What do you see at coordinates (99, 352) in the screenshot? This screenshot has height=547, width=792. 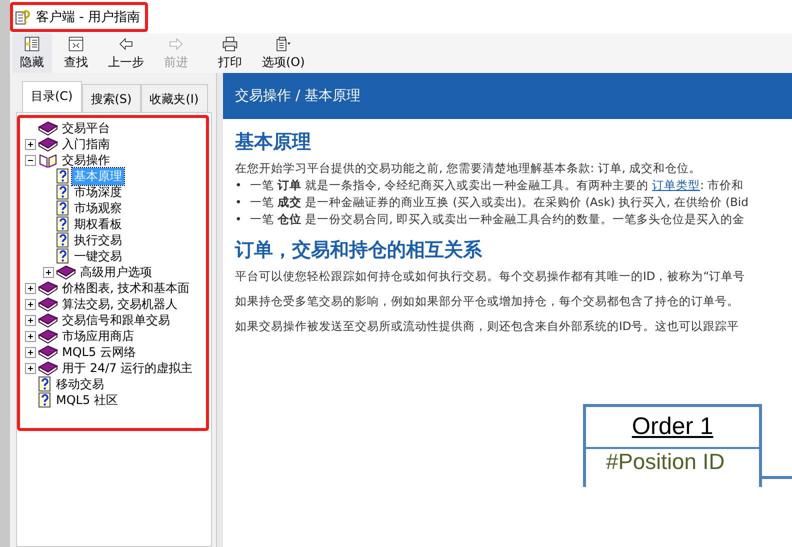 I see `tree-item: MQL5 云网络` at bounding box center [99, 352].